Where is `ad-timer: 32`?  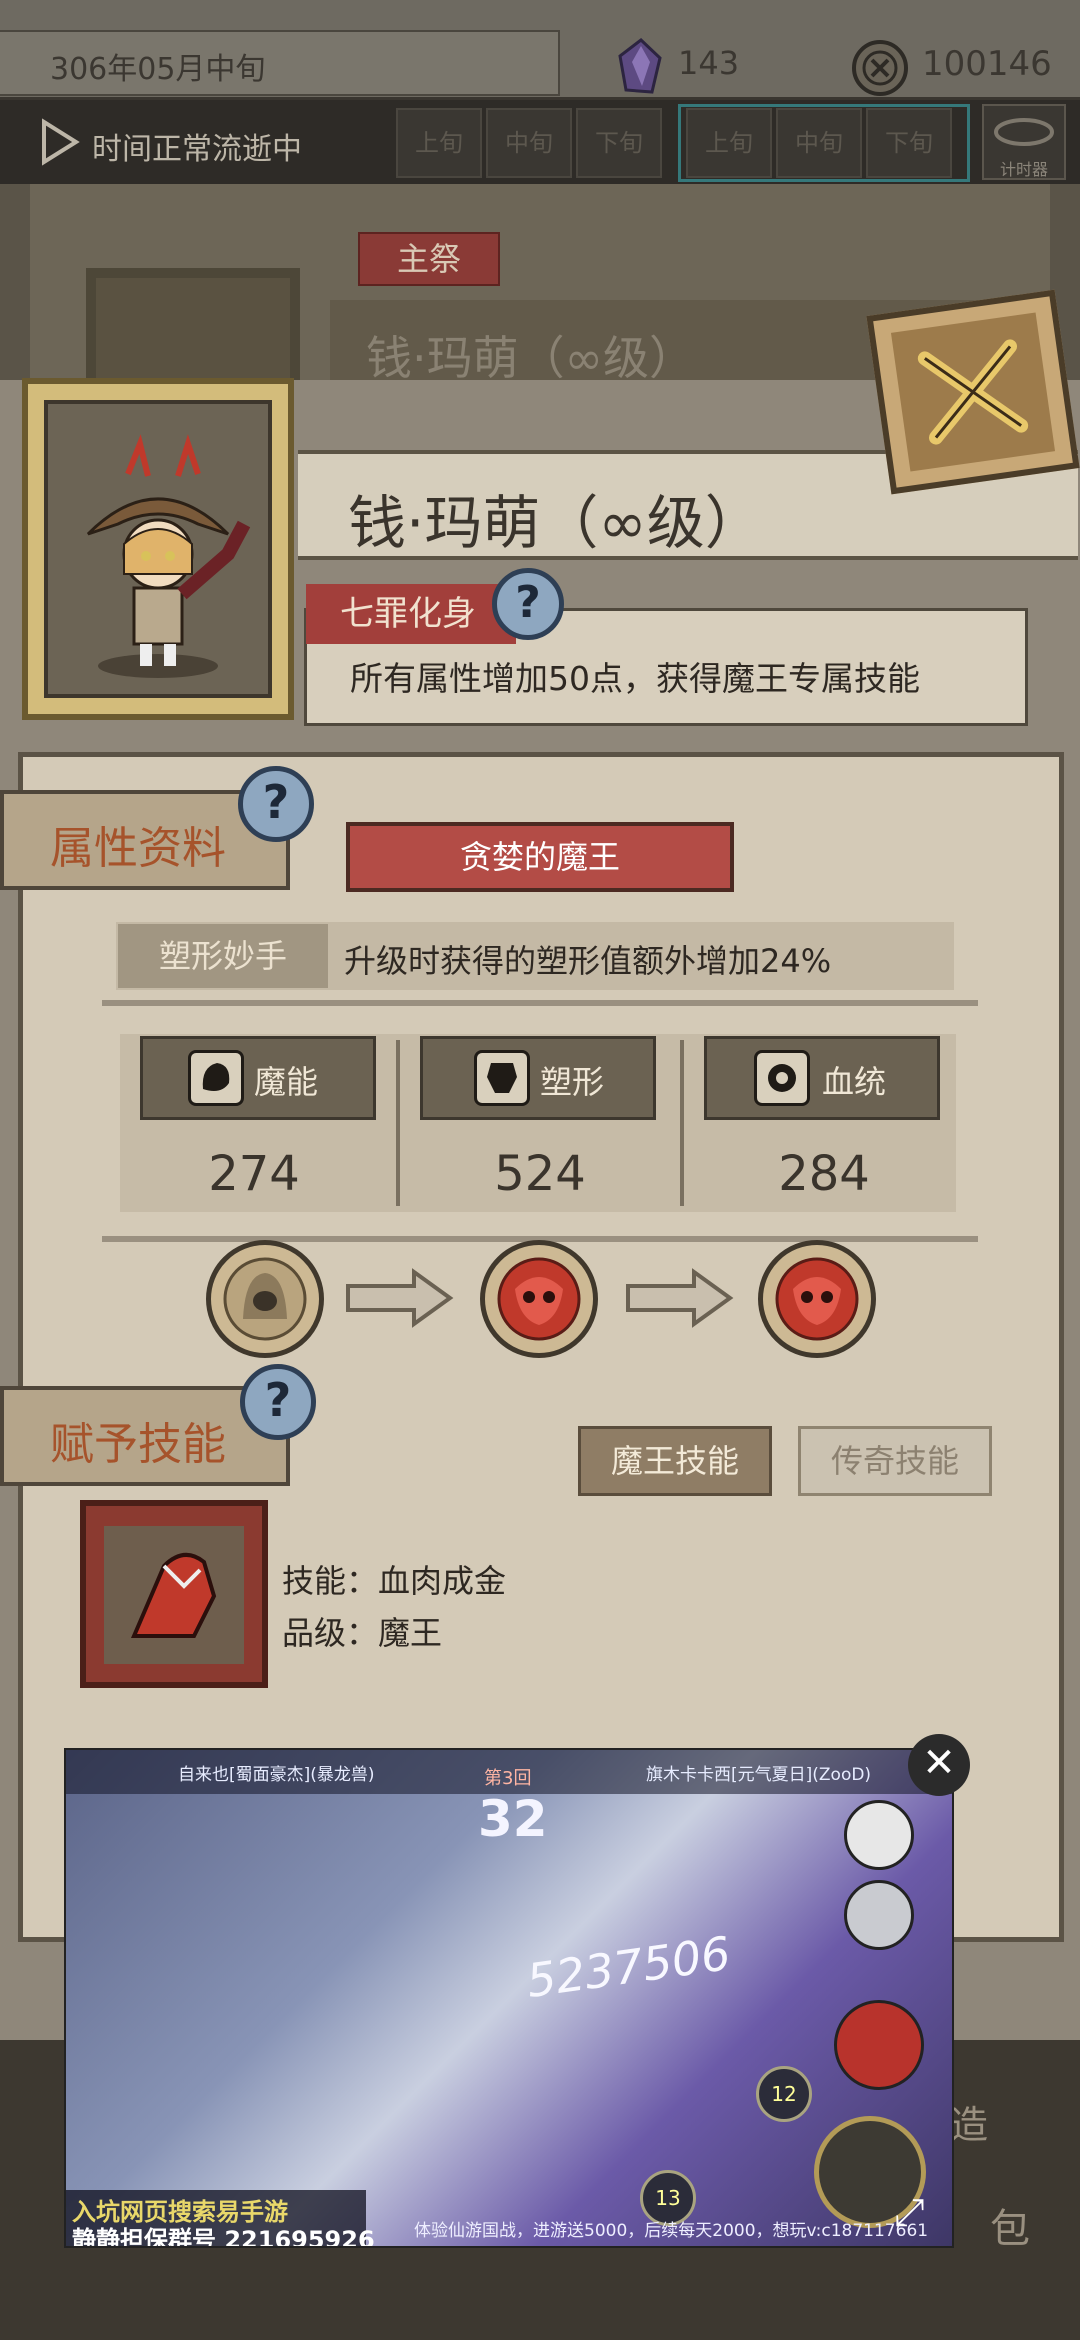 ad-timer: 32 is located at coordinates (513, 1819).